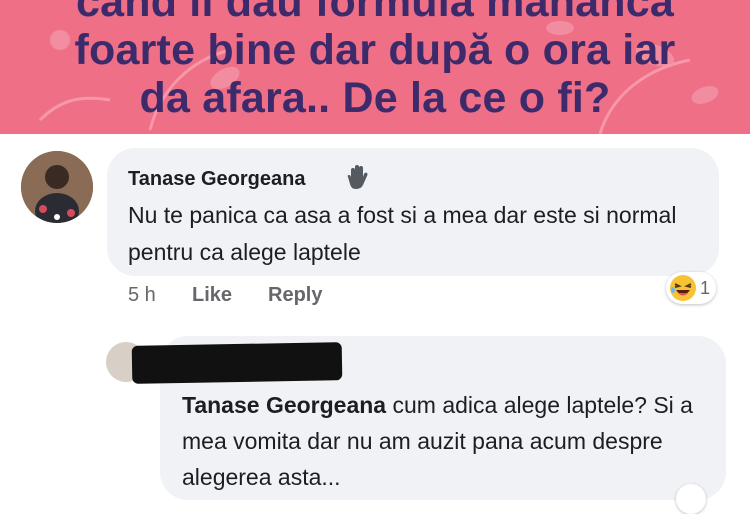 Image resolution: width=750 pixels, height=514 pixels. I want to click on banner-line-3: da afara.. De la ce o fi?, so click(375, 98).